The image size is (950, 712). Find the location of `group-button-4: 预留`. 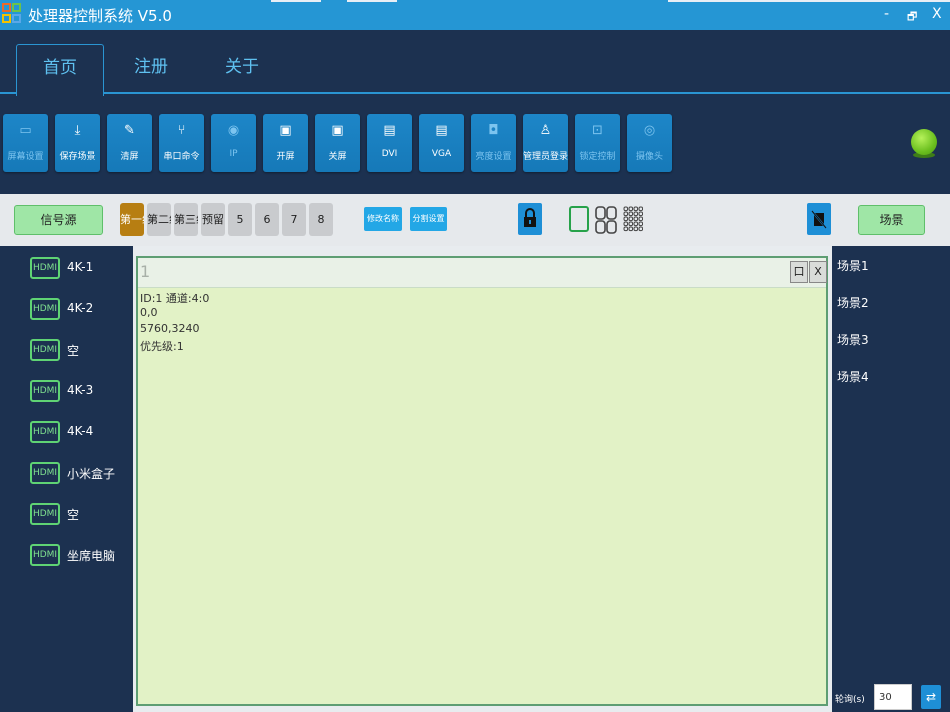

group-button-4: 预留 is located at coordinates (213, 219).